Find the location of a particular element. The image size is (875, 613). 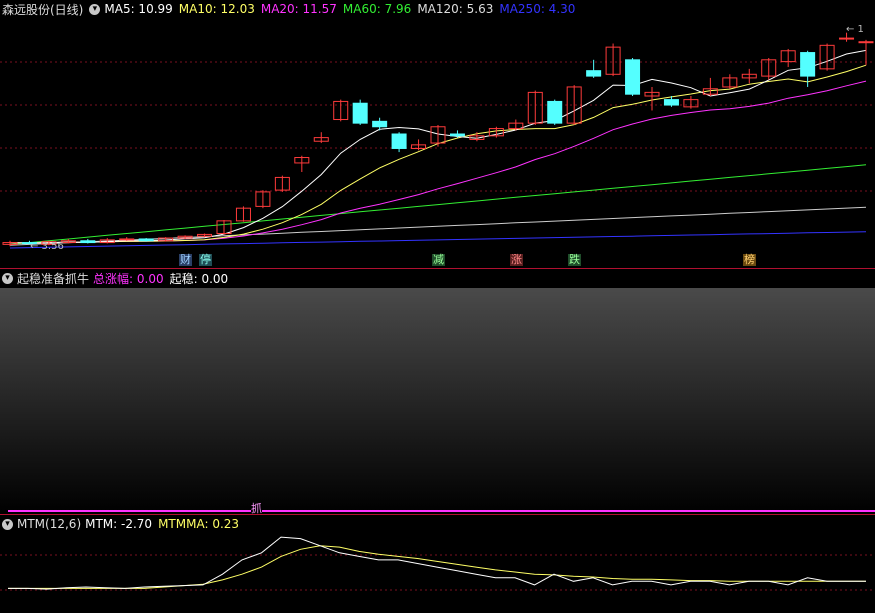

mtm-chart is located at coordinates (437, 563).